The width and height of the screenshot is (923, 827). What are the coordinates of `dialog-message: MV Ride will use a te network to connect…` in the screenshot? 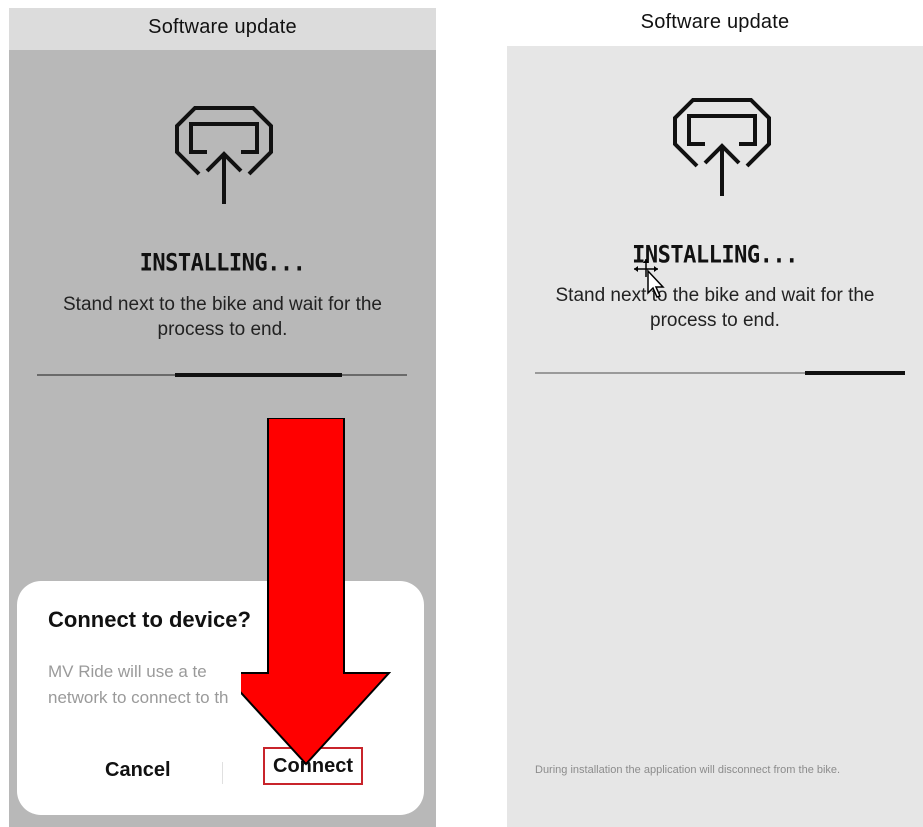 It's located at (148, 685).